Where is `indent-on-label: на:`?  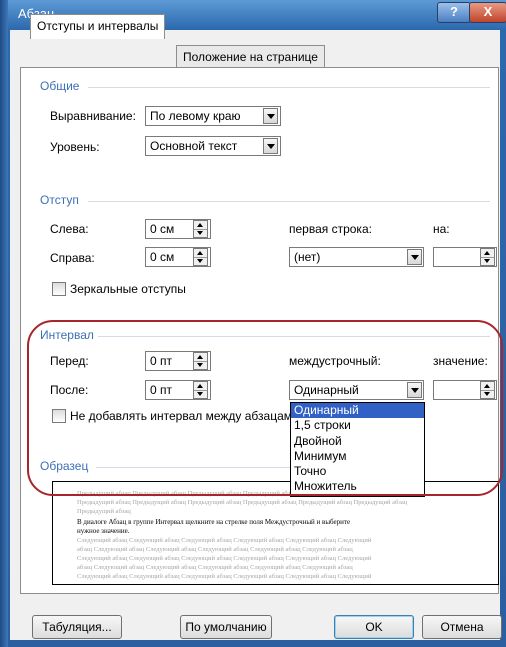
indent-on-label: на: is located at coordinates (441, 229).